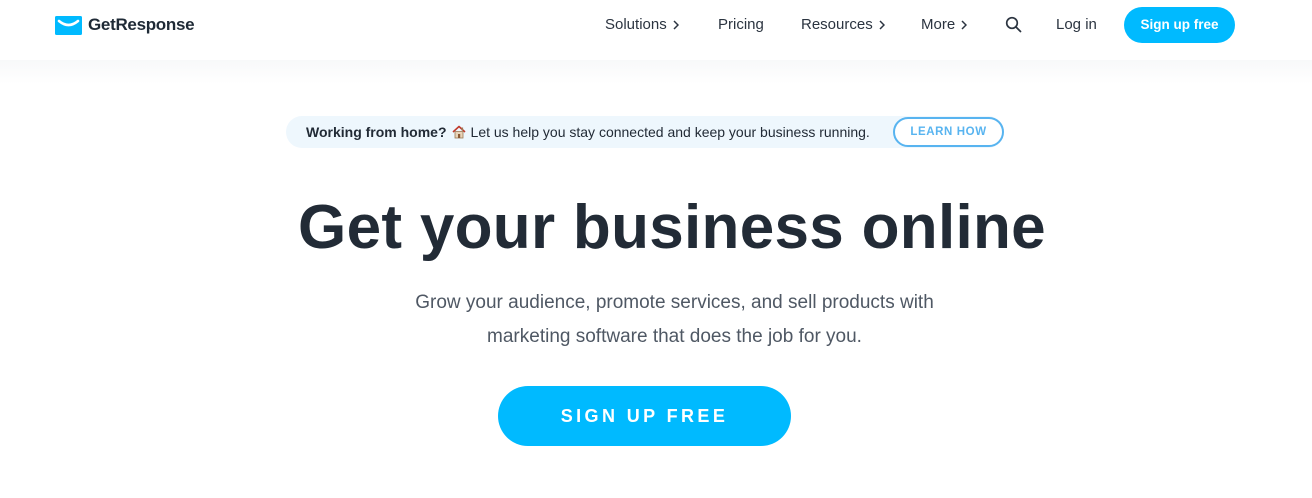  I want to click on nav-solutions-label: Solutions, so click(636, 24).